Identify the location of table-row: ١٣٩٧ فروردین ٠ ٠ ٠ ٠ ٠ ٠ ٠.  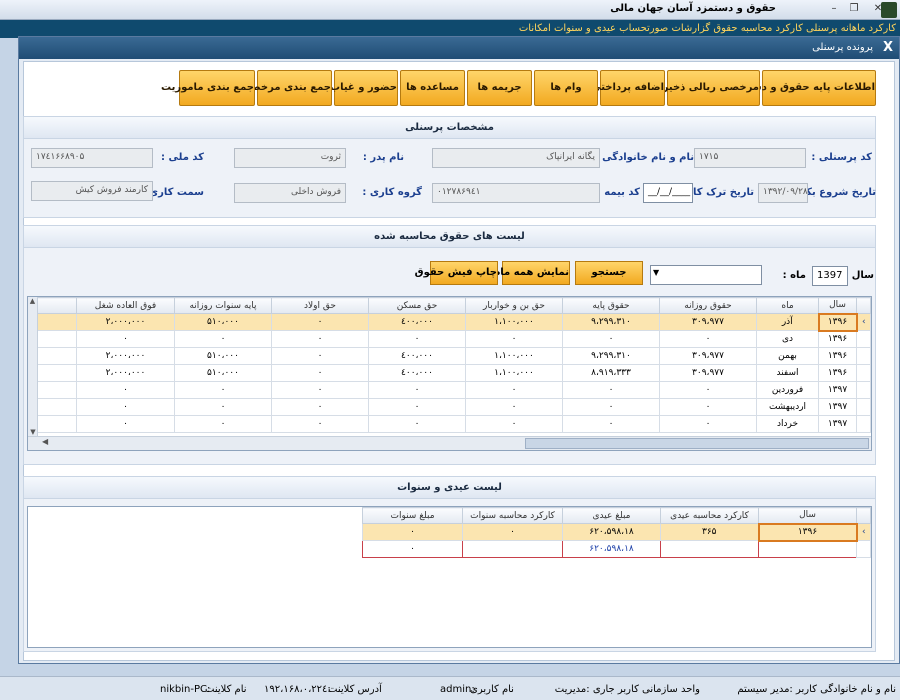
(449, 390).